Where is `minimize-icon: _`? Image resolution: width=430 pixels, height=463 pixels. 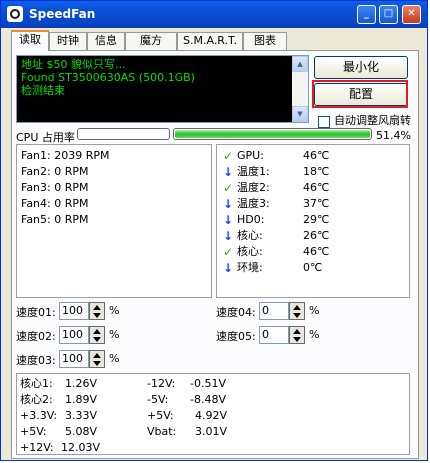
minimize-icon: _ is located at coordinates (366, 13).